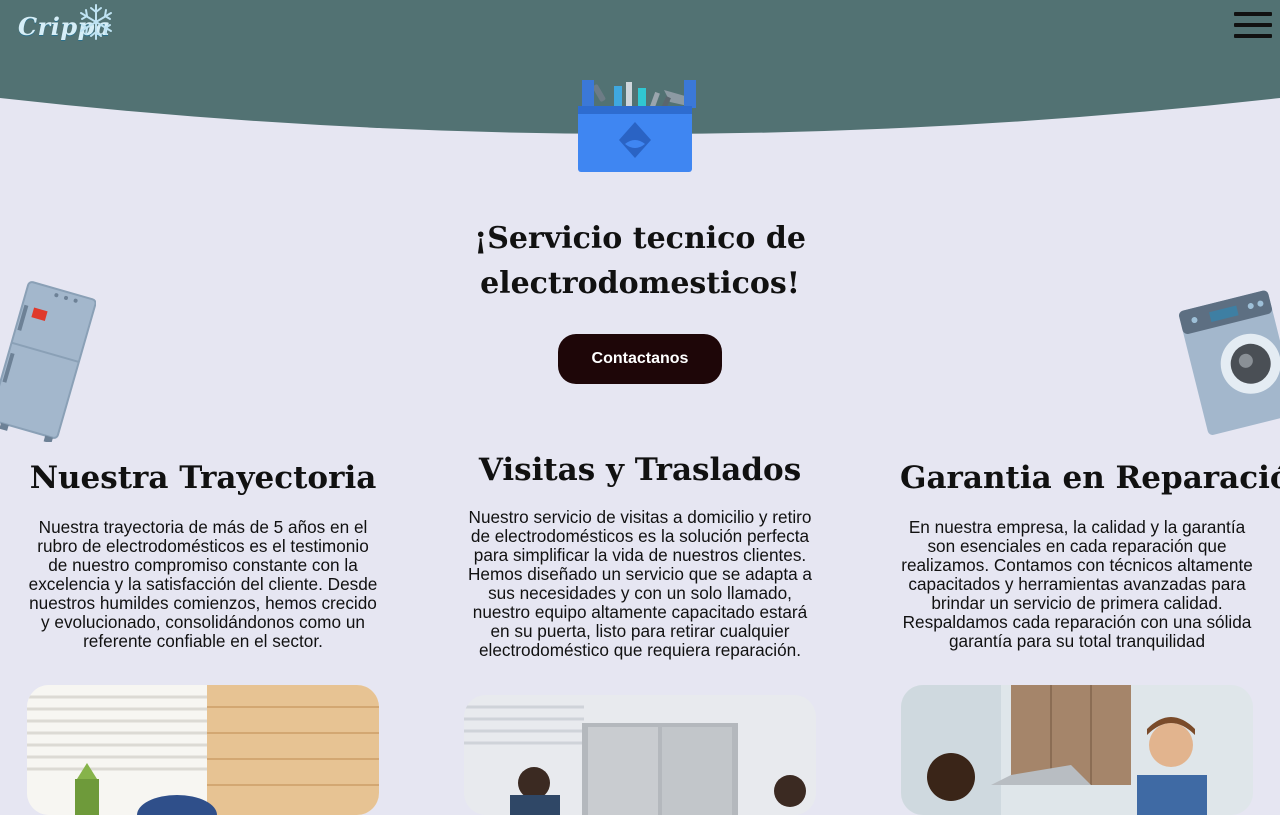  I want to click on feature-title: Nuestra Trayectoria, so click(203, 478).